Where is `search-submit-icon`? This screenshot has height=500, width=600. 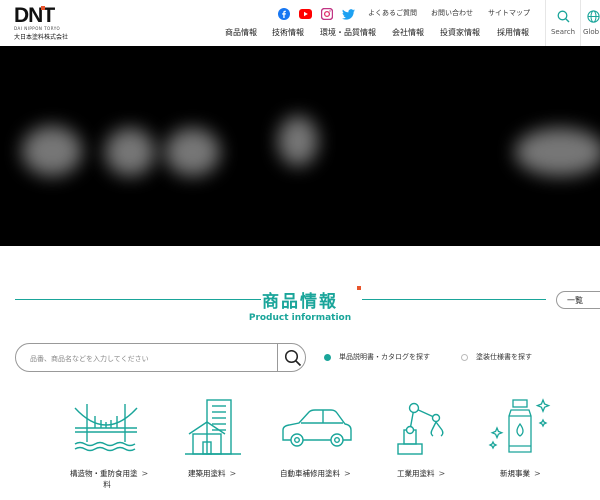
search-submit-icon is located at coordinates (293, 358).